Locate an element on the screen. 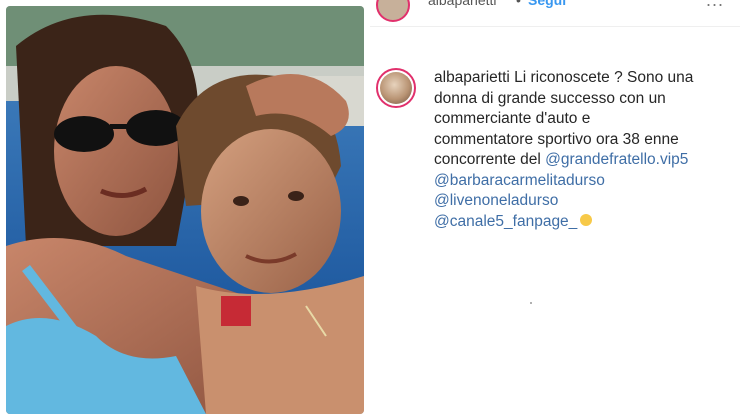 The image size is (740, 420). mention-barbaracarmelitadurso: @barbaracarmelitadurso is located at coordinates (584, 181).